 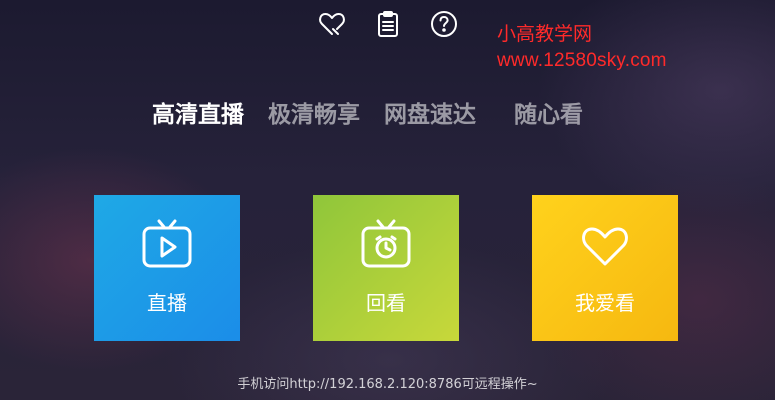 I want to click on top-toolbar, so click(x=388, y=24).